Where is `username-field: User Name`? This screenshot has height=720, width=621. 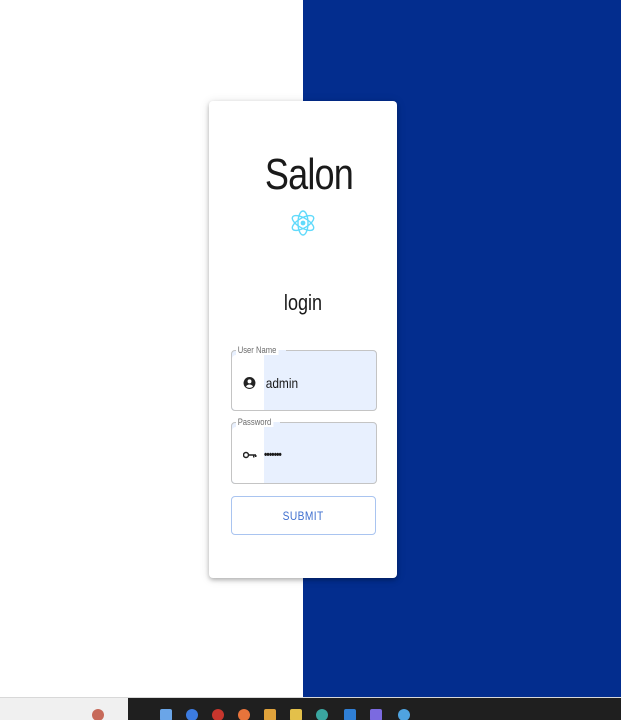
username-field: User Name is located at coordinates (304, 378).